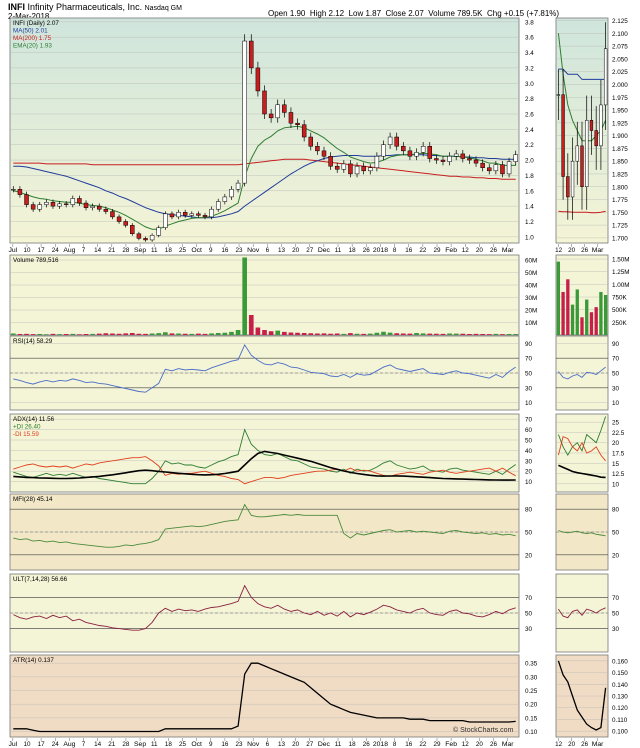 The height and width of the screenshot is (748, 640). I want to click on price-x-tick-label: Mar, so click(508, 250).